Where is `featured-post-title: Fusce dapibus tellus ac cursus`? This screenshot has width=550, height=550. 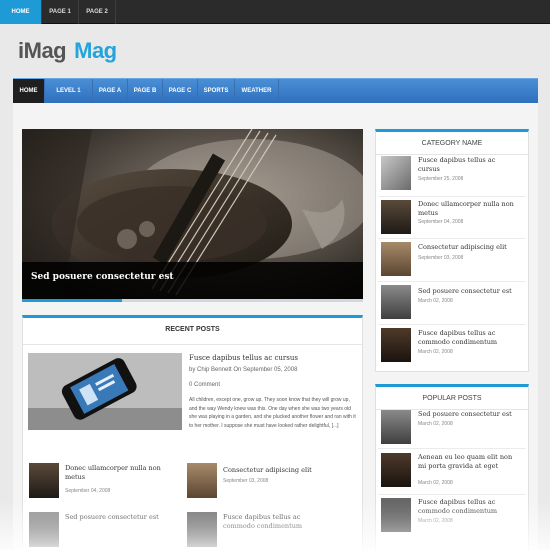
featured-post-title: Fusce dapibus tellus ac cursus is located at coordinates (243, 358).